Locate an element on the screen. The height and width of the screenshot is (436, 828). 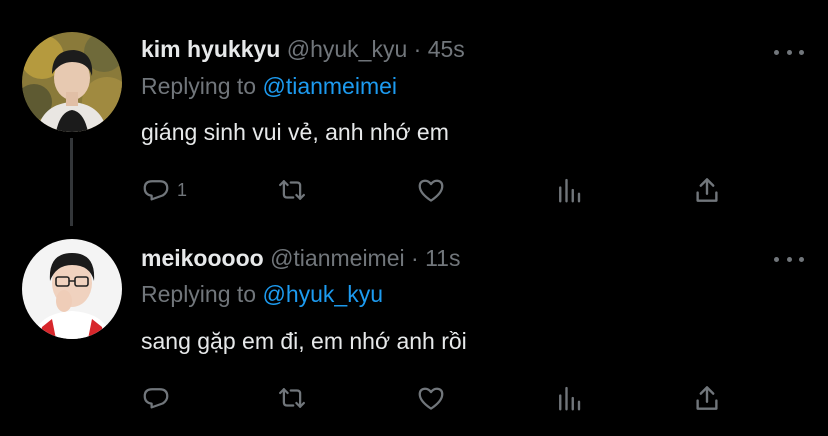
timestamp: 11s is located at coordinates (442, 258).